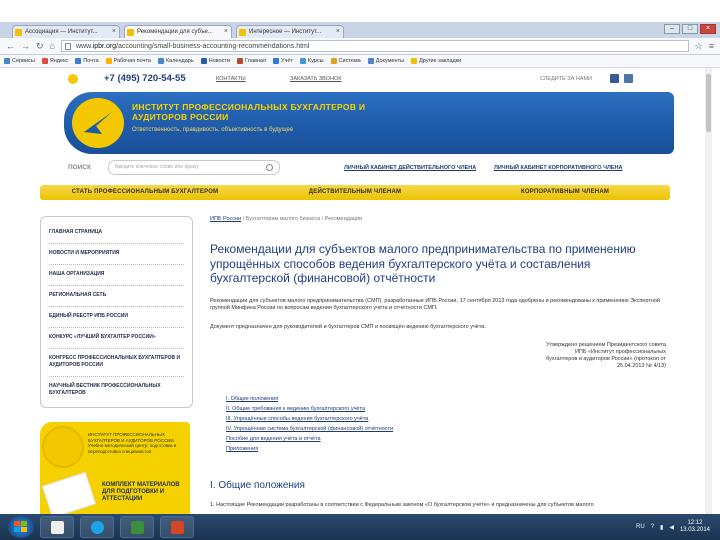  What do you see at coordinates (98, 123) in the screenshot?
I see `bird-icon` at bounding box center [98, 123].